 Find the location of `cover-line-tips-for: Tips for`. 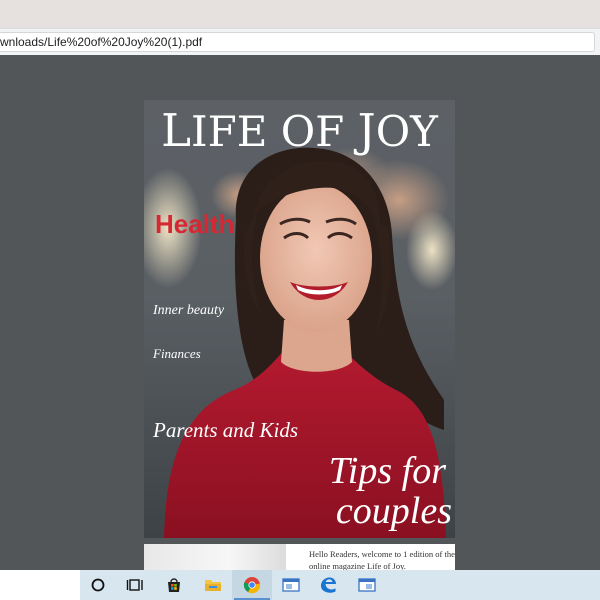

cover-line-tips-for: Tips for is located at coordinates (387, 471).